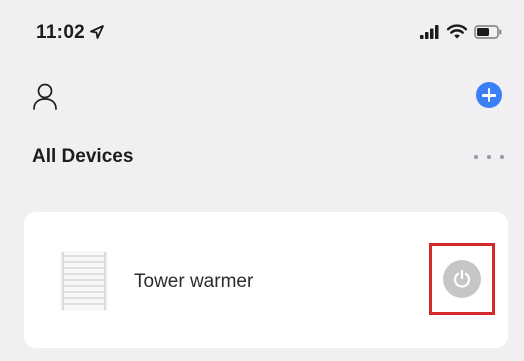  What do you see at coordinates (61, 32) in the screenshot?
I see `status-time-text: 11:02` at bounding box center [61, 32].